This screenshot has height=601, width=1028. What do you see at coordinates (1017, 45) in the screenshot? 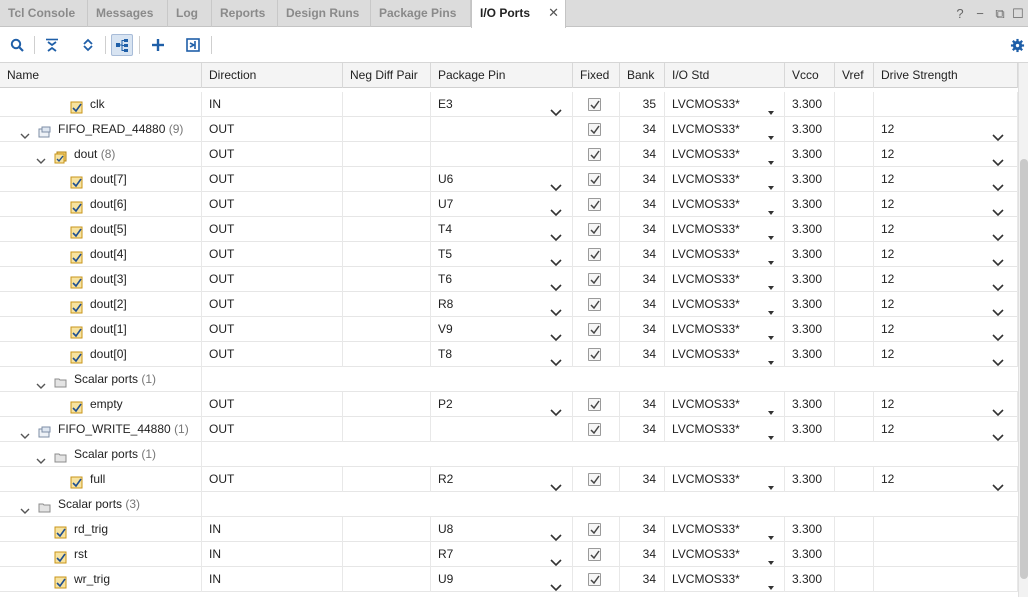
I see `gear-icon` at bounding box center [1017, 45].